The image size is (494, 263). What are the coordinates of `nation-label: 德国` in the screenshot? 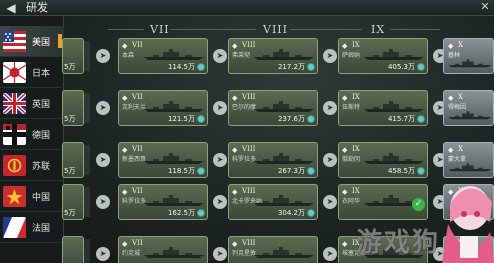 It's located at (41, 136).